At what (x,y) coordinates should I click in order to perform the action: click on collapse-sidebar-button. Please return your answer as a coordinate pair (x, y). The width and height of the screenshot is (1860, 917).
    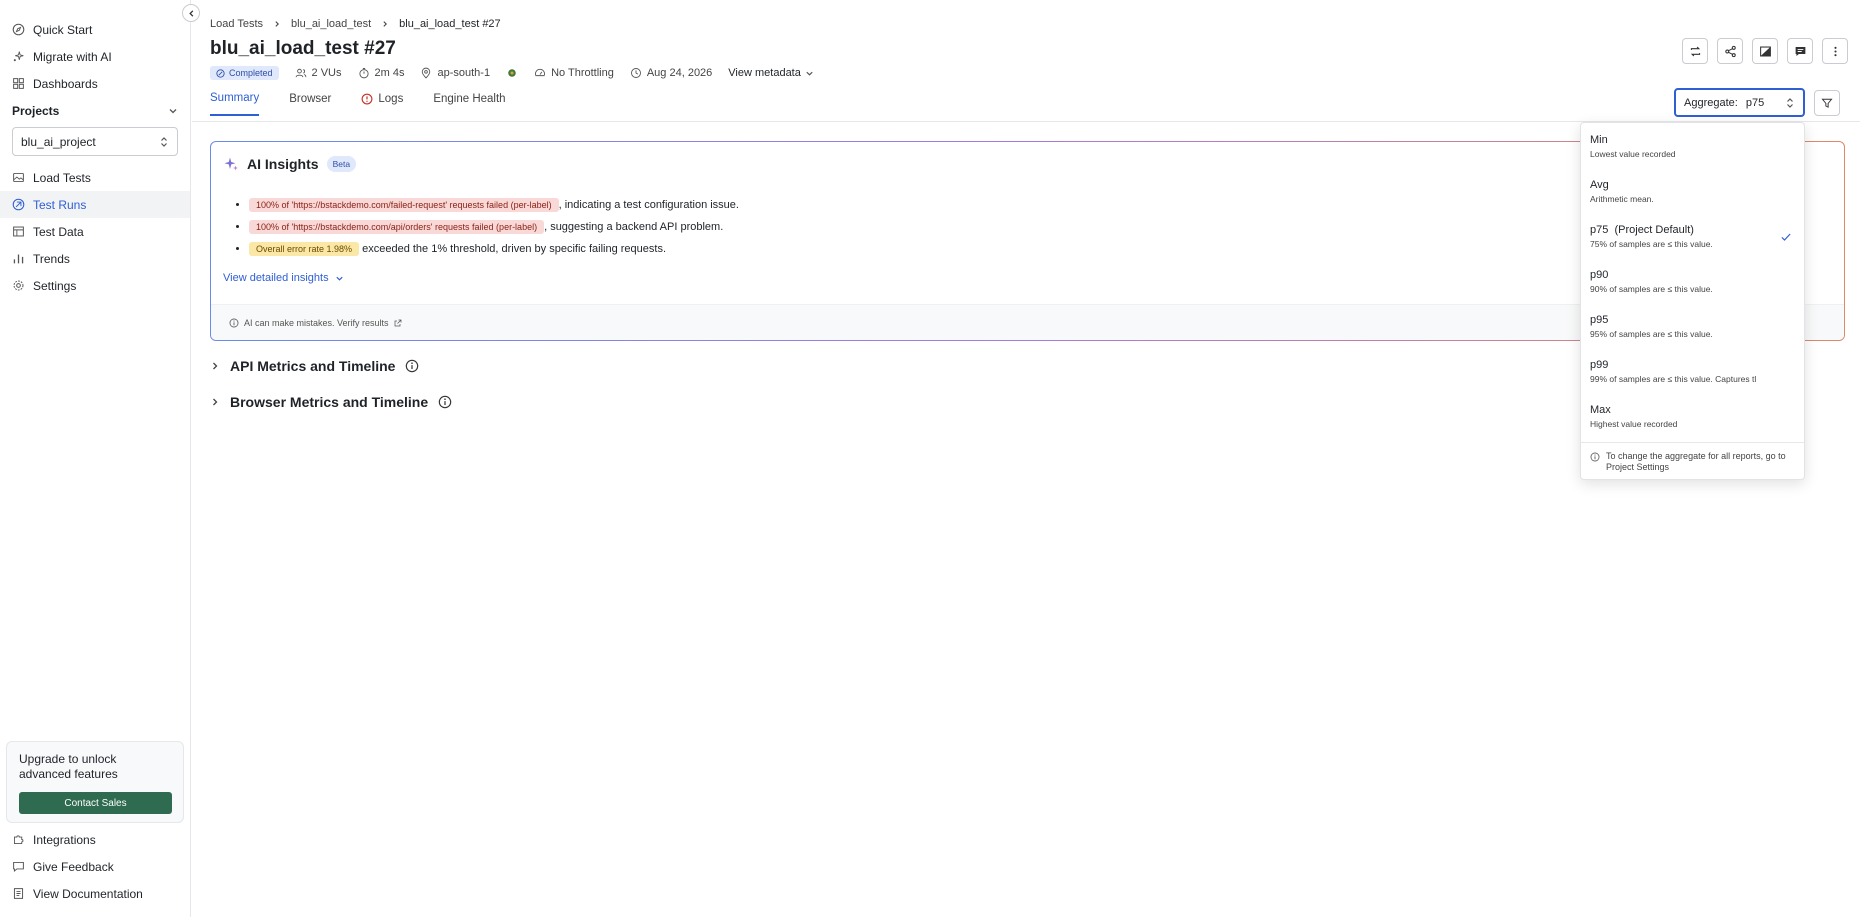
    Looking at the image, I should click on (191, 13).